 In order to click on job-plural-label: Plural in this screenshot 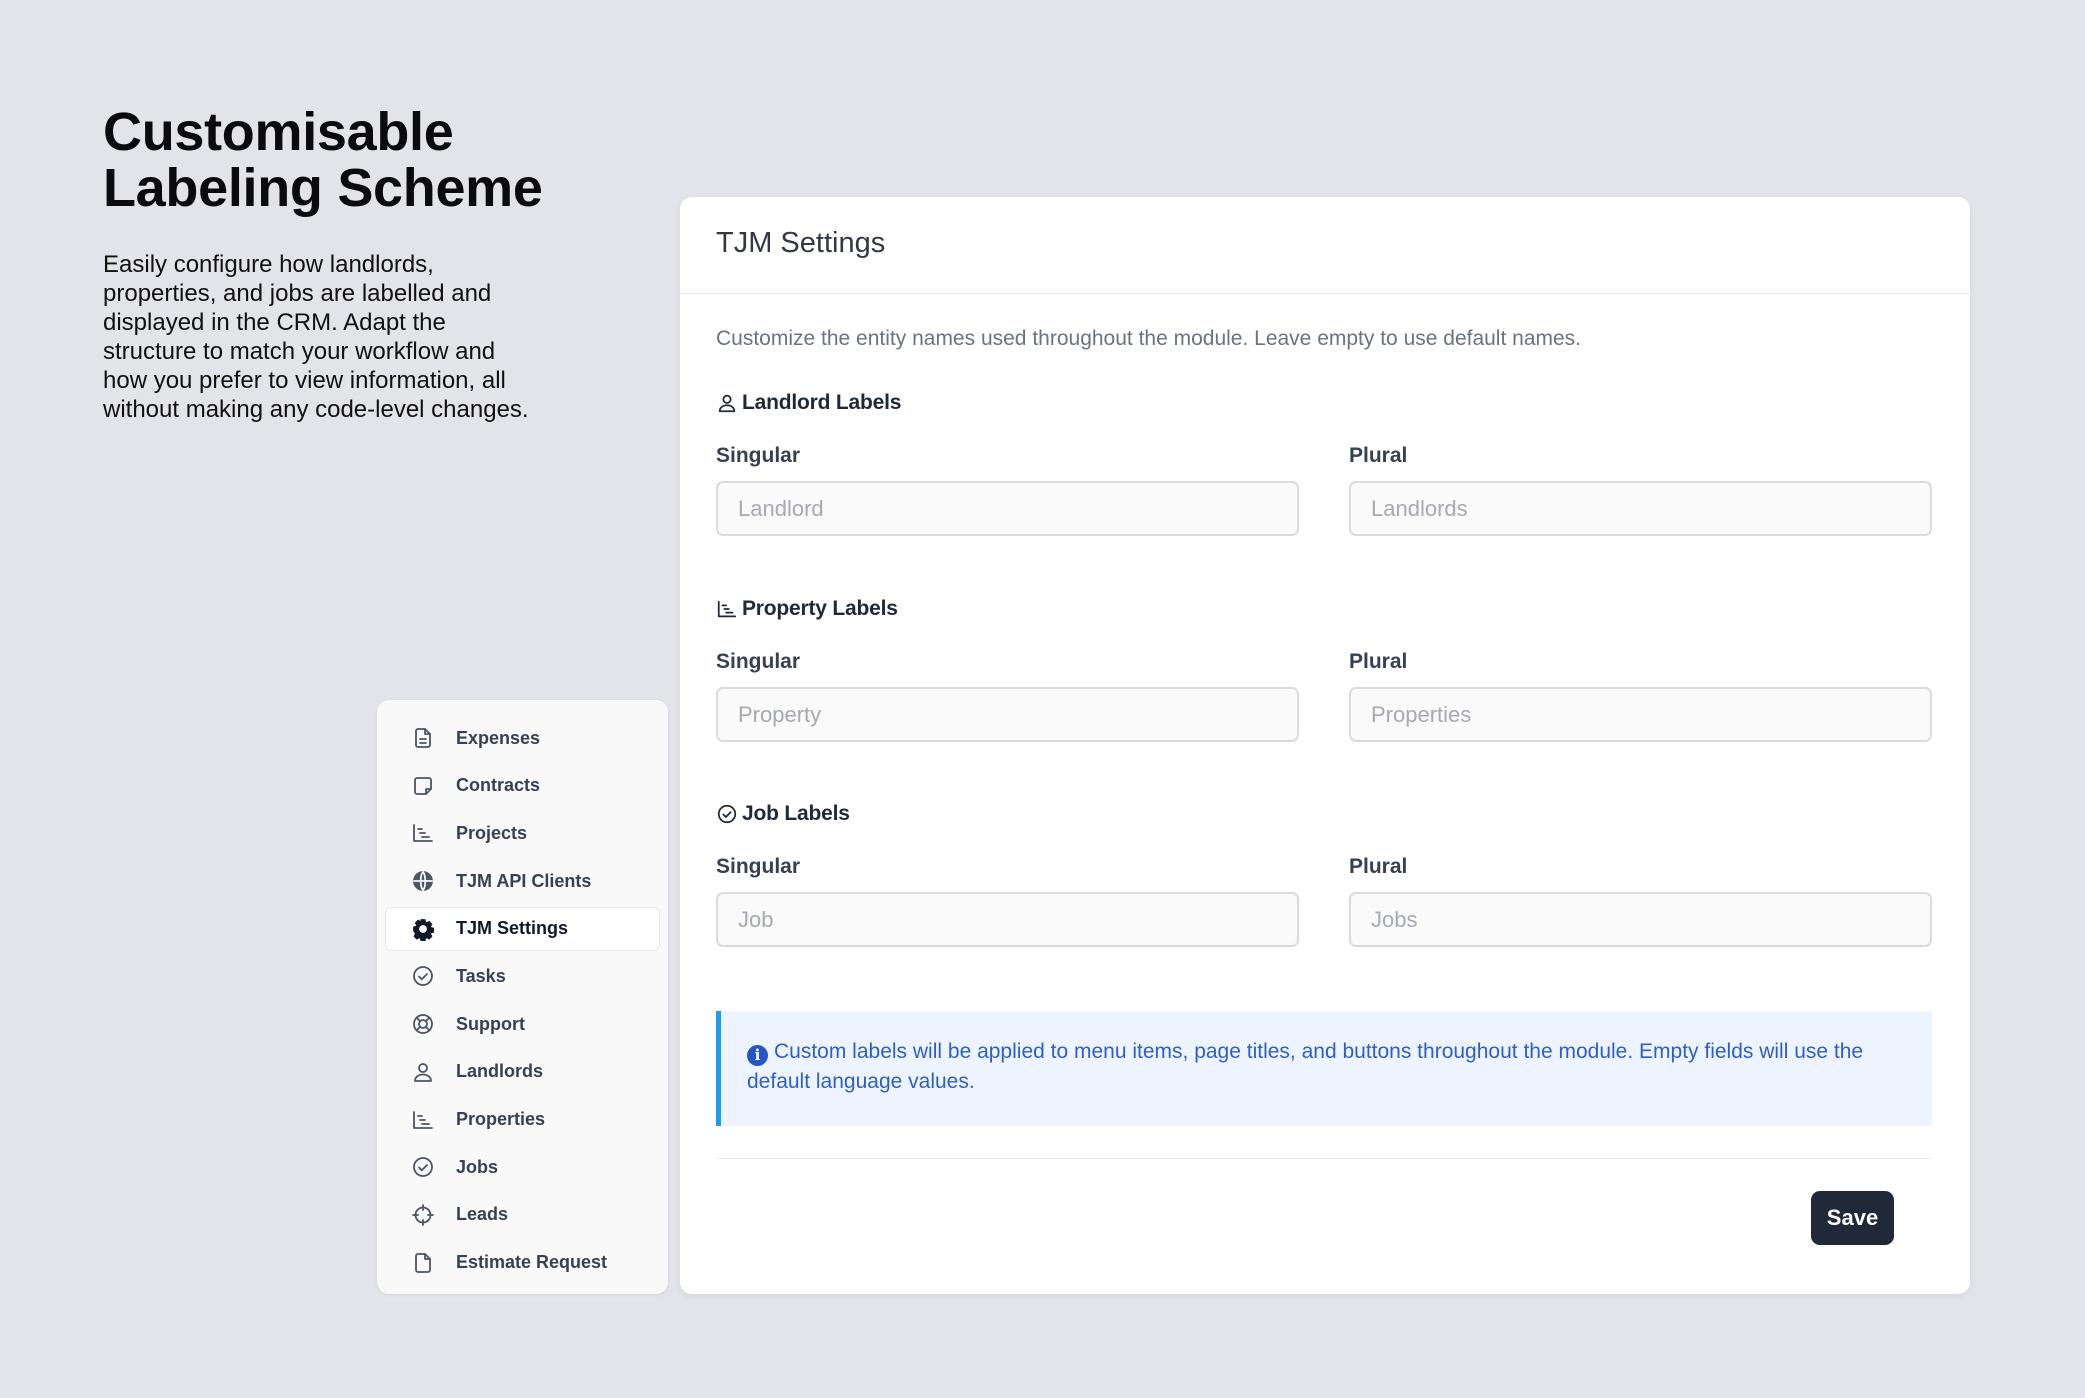, I will do `click(1378, 866)`.